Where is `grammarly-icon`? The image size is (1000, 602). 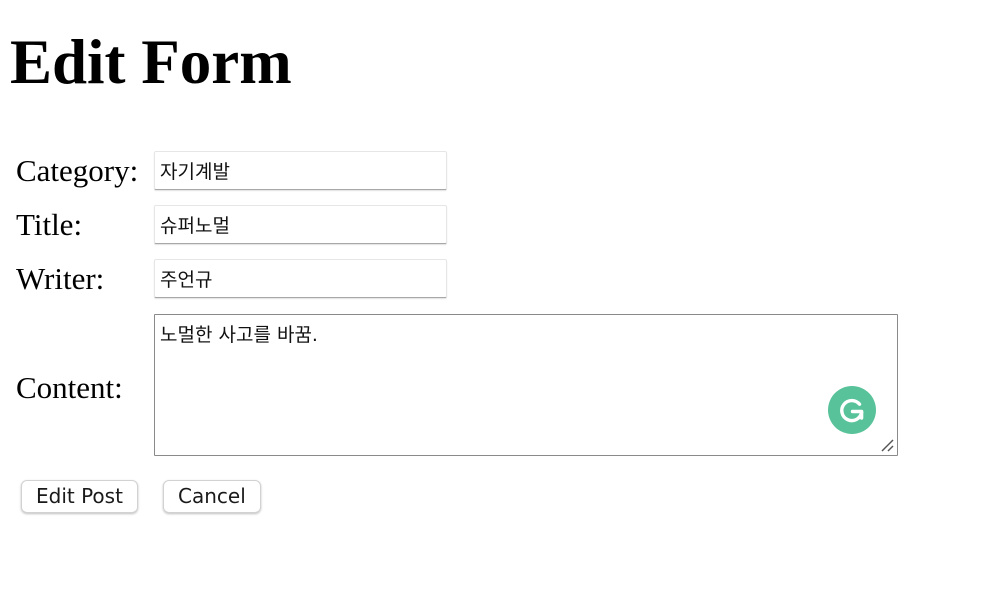 grammarly-icon is located at coordinates (852, 410).